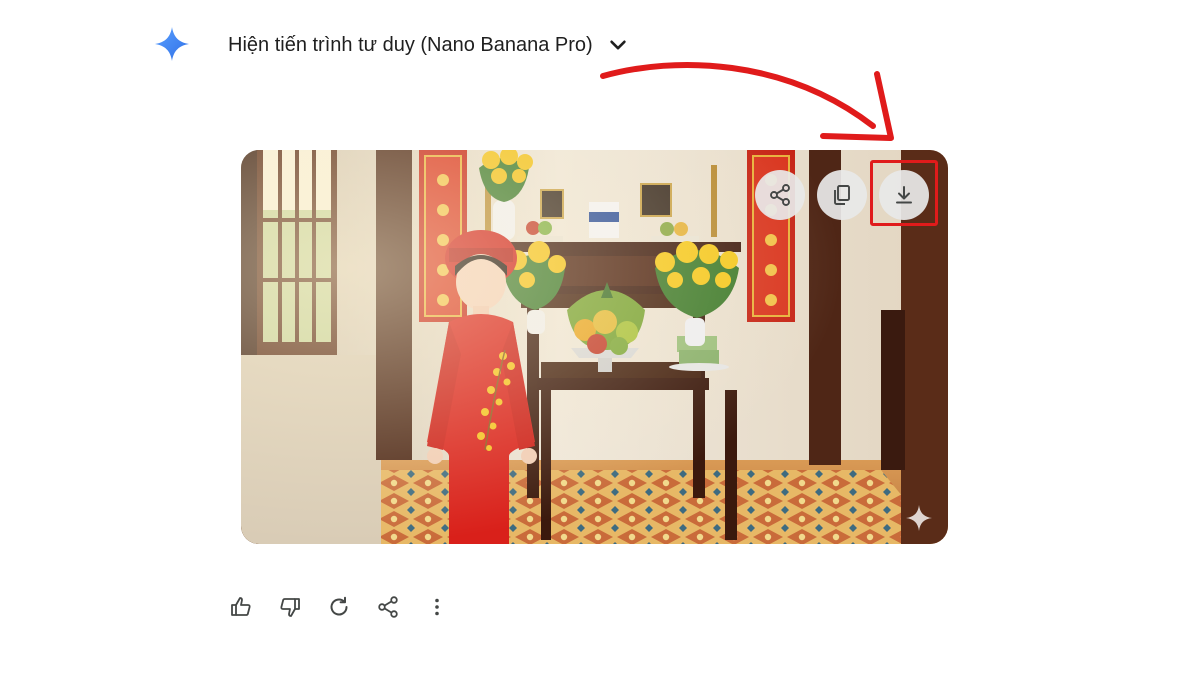 This screenshot has width=1200, height=675. I want to click on download-icon, so click(904, 195).